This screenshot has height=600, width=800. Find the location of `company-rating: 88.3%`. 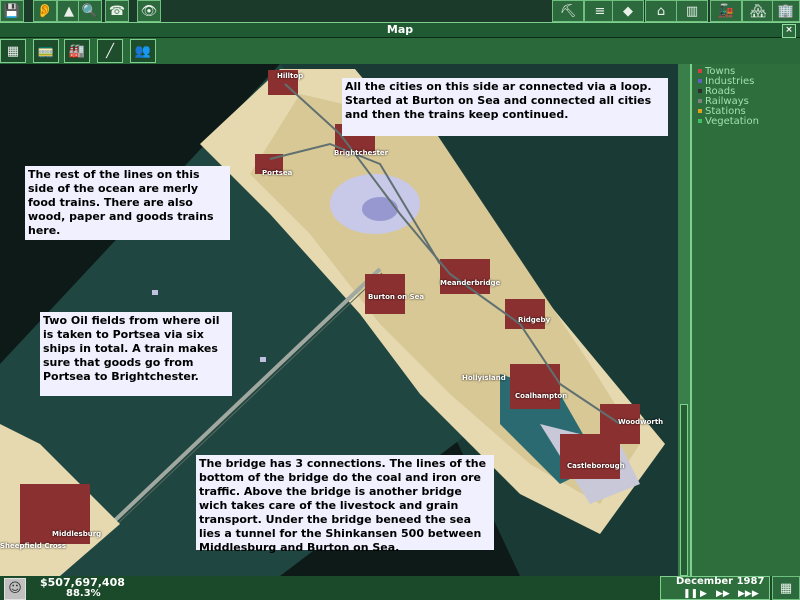

company-rating: 88.3% is located at coordinates (83, 593).